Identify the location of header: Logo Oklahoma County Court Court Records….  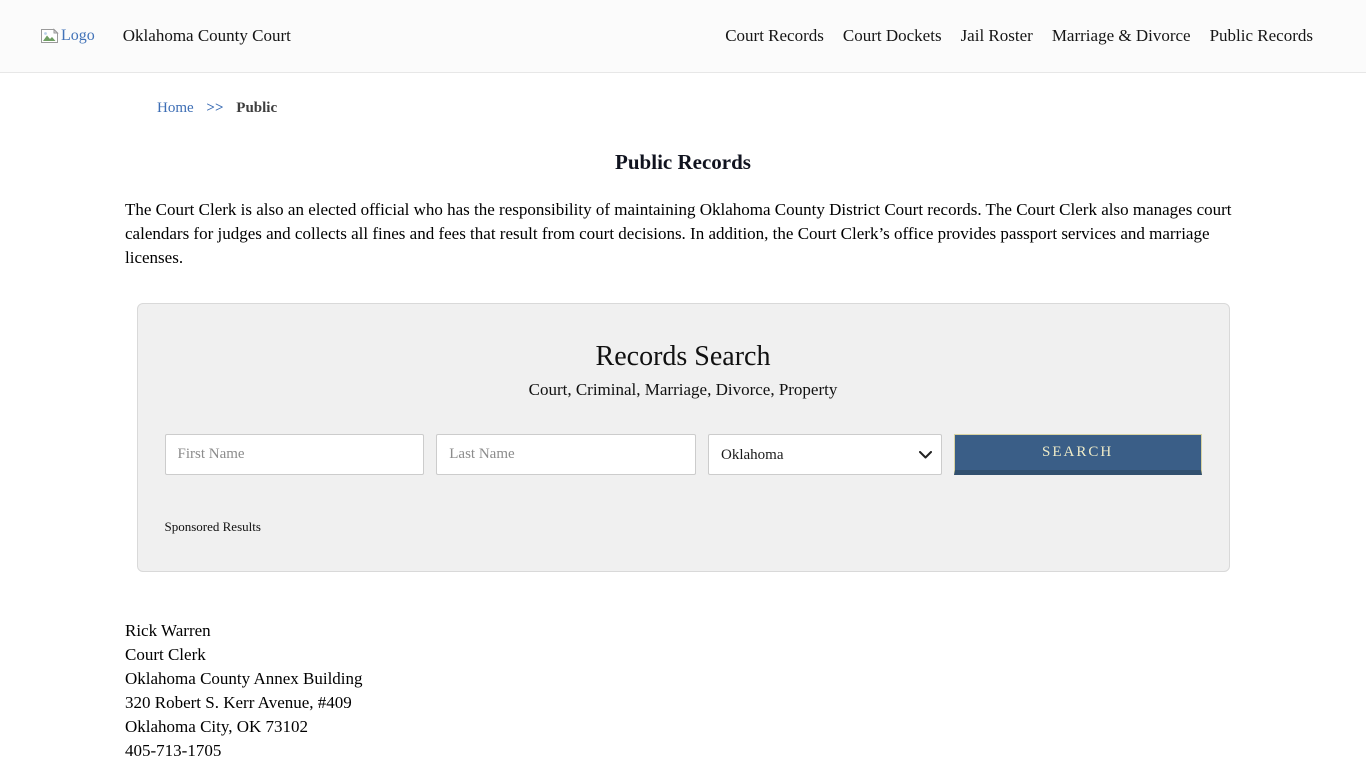
(683, 36).